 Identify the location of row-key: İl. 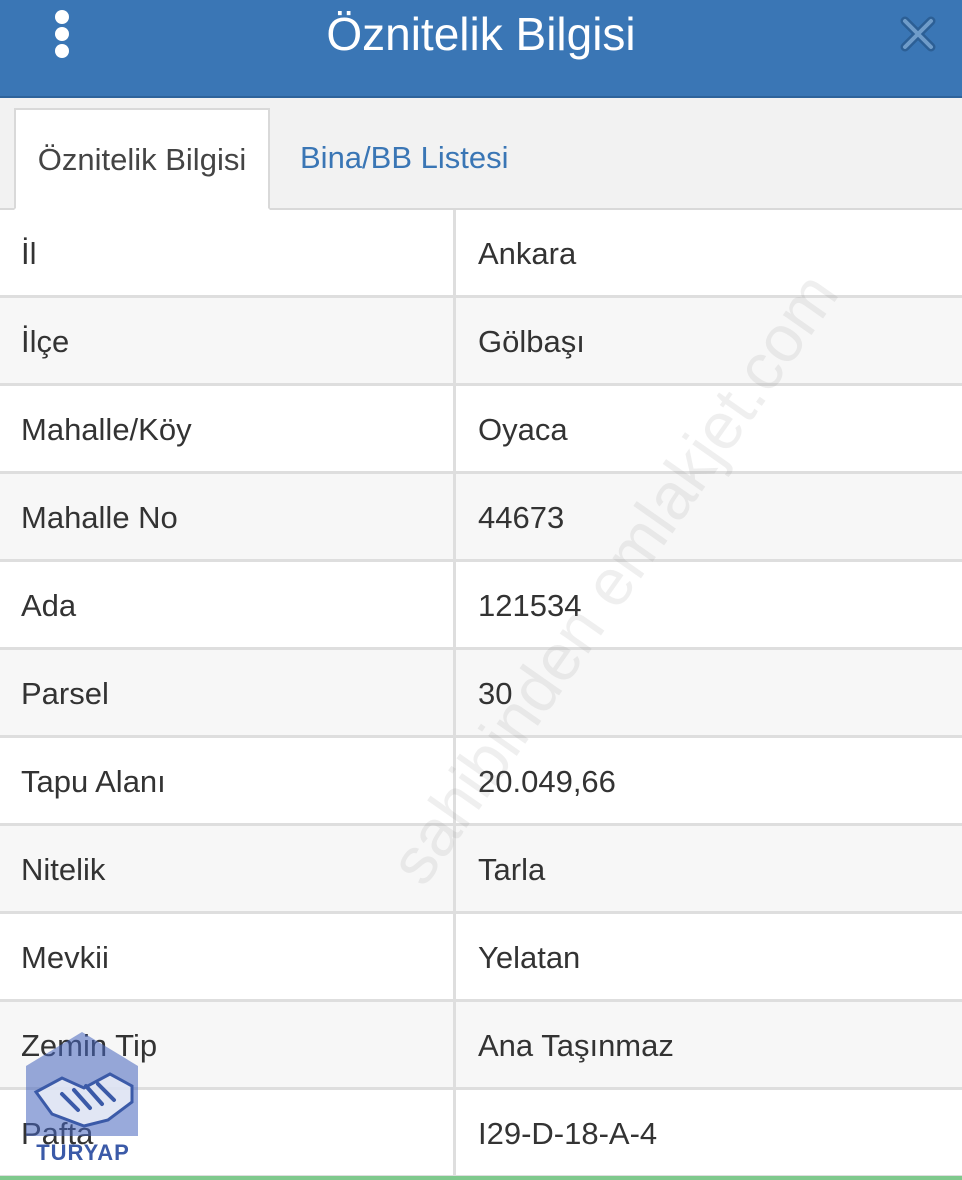
(228, 252).